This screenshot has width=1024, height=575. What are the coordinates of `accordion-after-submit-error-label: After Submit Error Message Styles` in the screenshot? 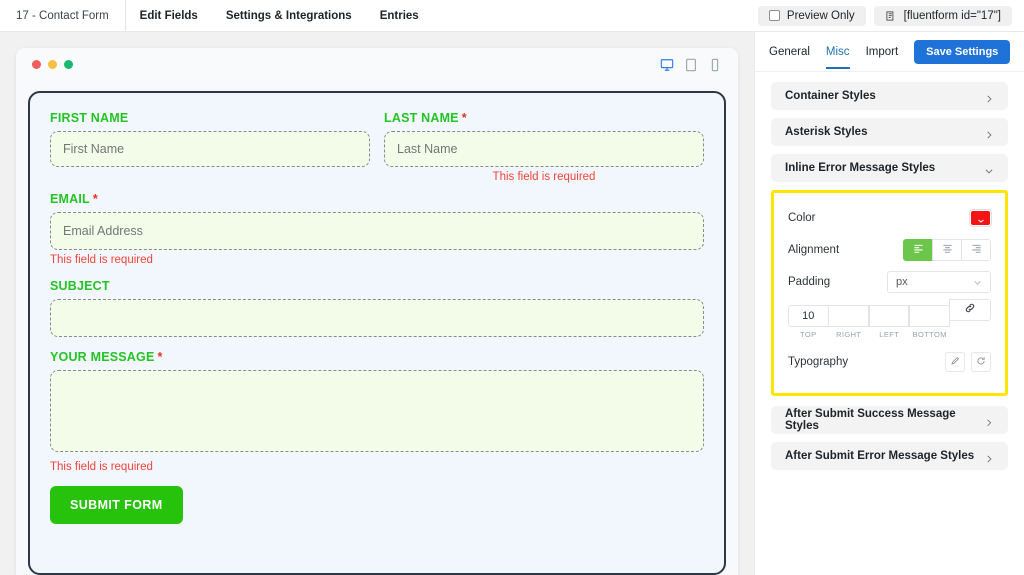 It's located at (880, 456).